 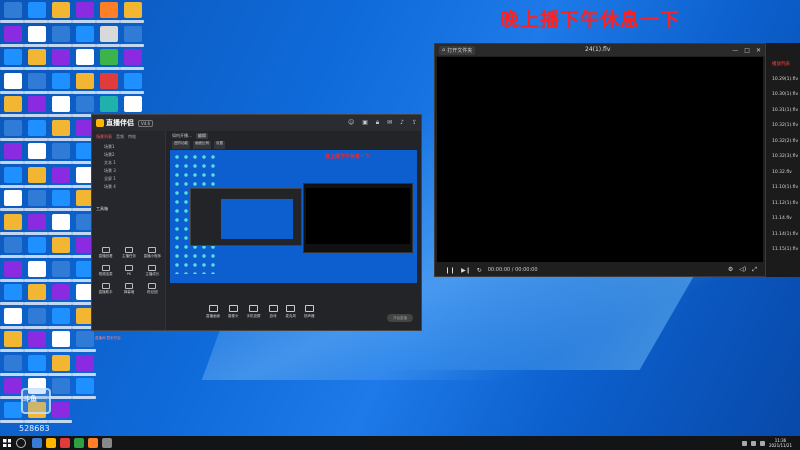 What do you see at coordinates (152, 271) in the screenshot?
I see `tool-button: 主播成长` at bounding box center [152, 271].